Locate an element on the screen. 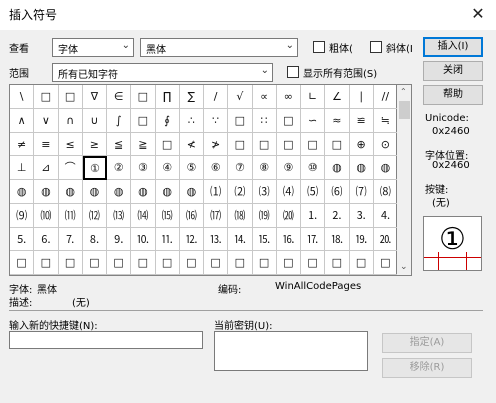 The width and height of the screenshot is (496, 403). char-cell: ⑸ is located at coordinates (313, 192).